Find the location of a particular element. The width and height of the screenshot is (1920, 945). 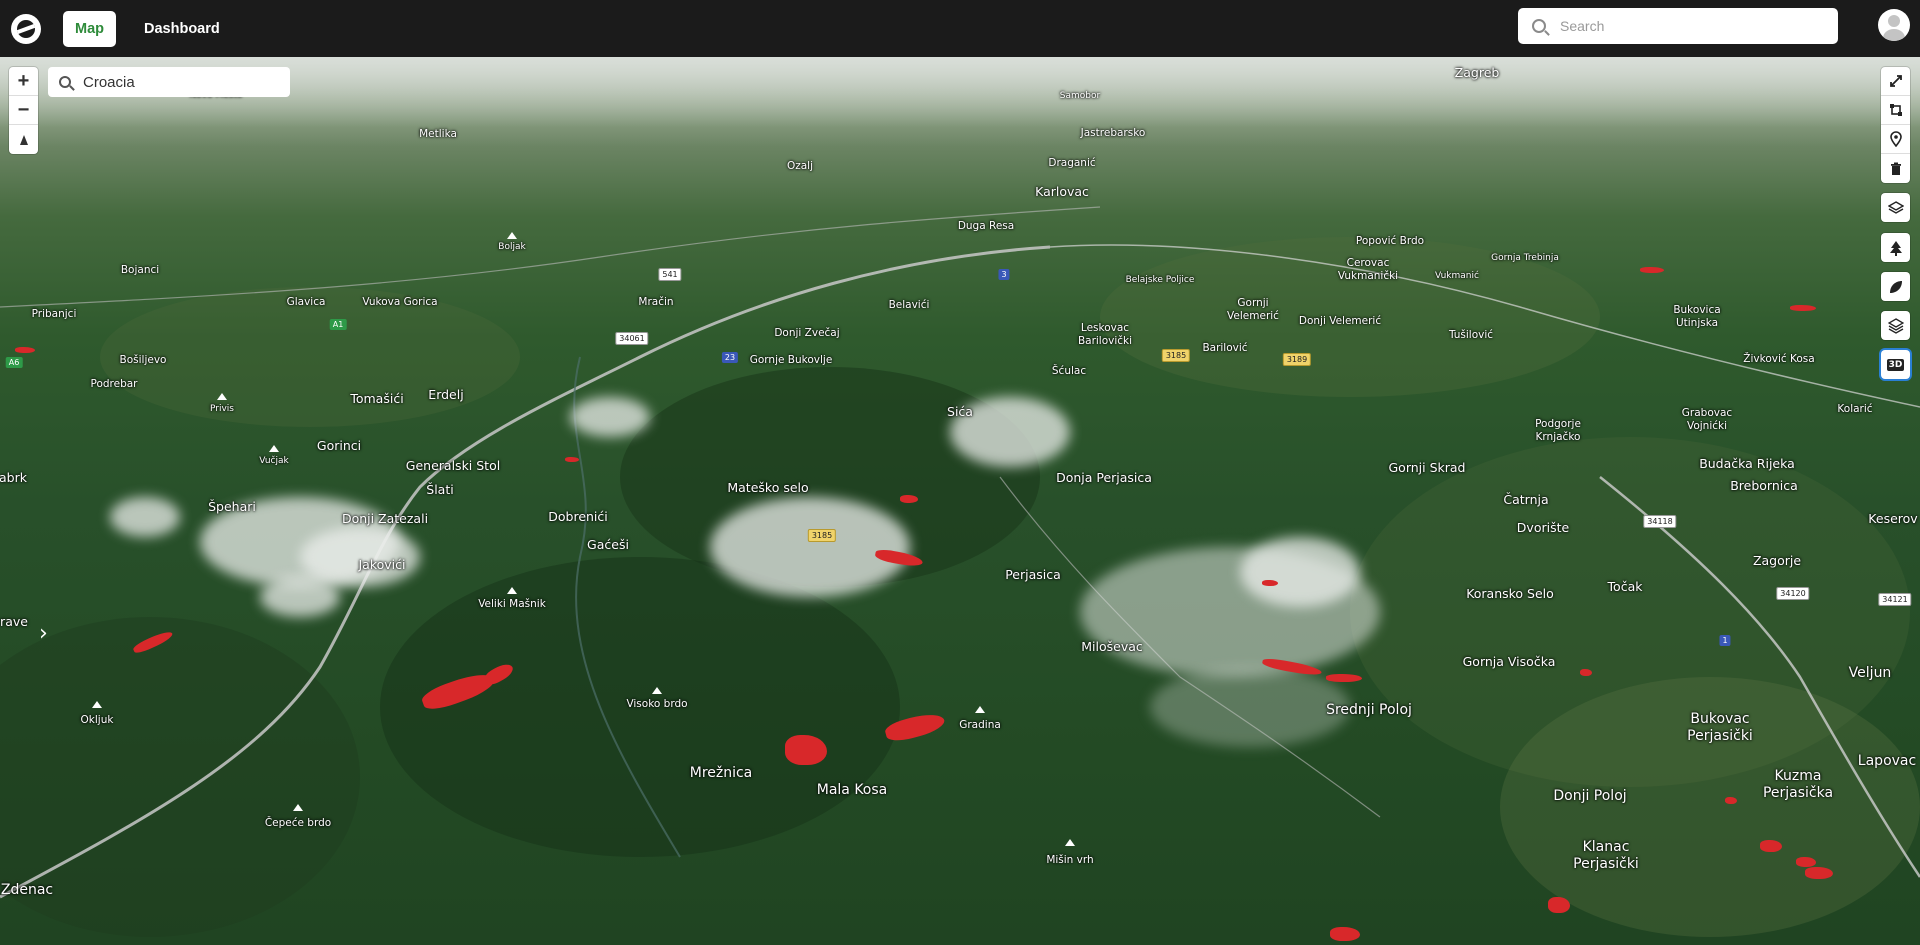

place-label: Mala Kosa is located at coordinates (852, 790).